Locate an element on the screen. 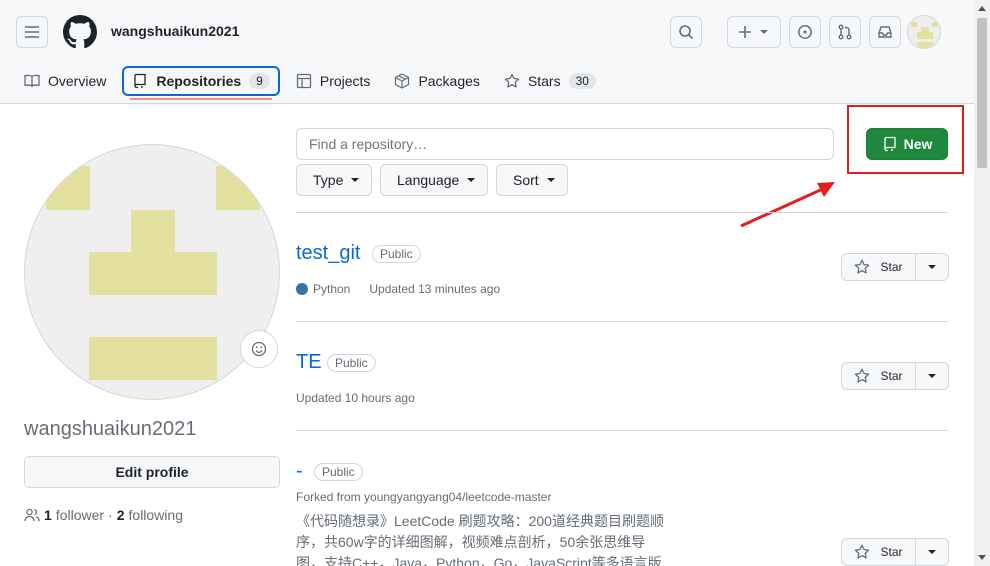 The image size is (990, 566). tab-packages-label: Packages is located at coordinates (449, 81).